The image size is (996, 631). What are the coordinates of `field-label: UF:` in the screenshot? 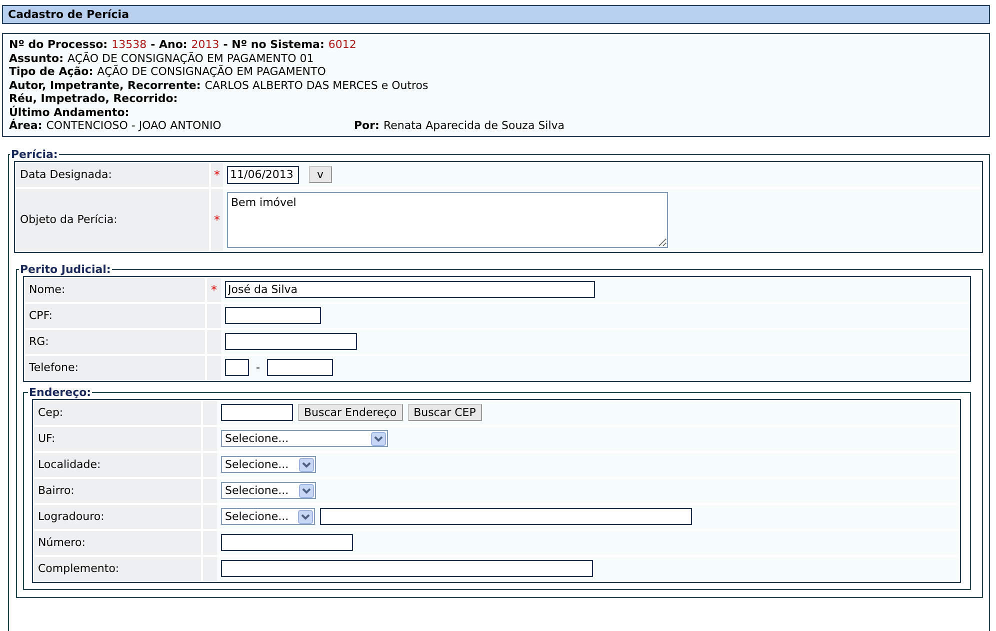 It's located at (47, 438).